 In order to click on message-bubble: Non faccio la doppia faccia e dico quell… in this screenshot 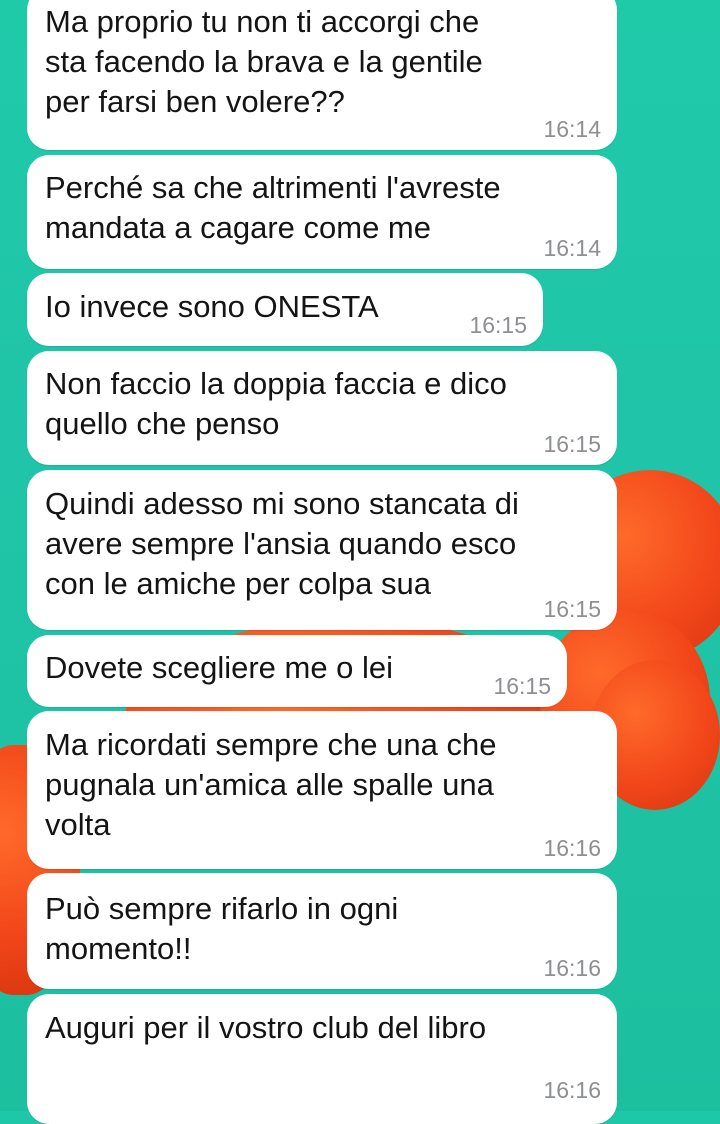, I will do `click(322, 408)`.